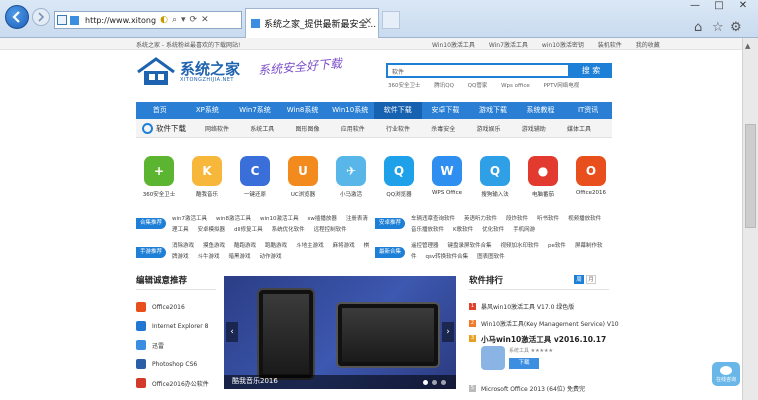 Image resolution: width=758 pixels, height=400 pixels. I want to click on app-item: ✈ 小马激活, so click(351, 177).